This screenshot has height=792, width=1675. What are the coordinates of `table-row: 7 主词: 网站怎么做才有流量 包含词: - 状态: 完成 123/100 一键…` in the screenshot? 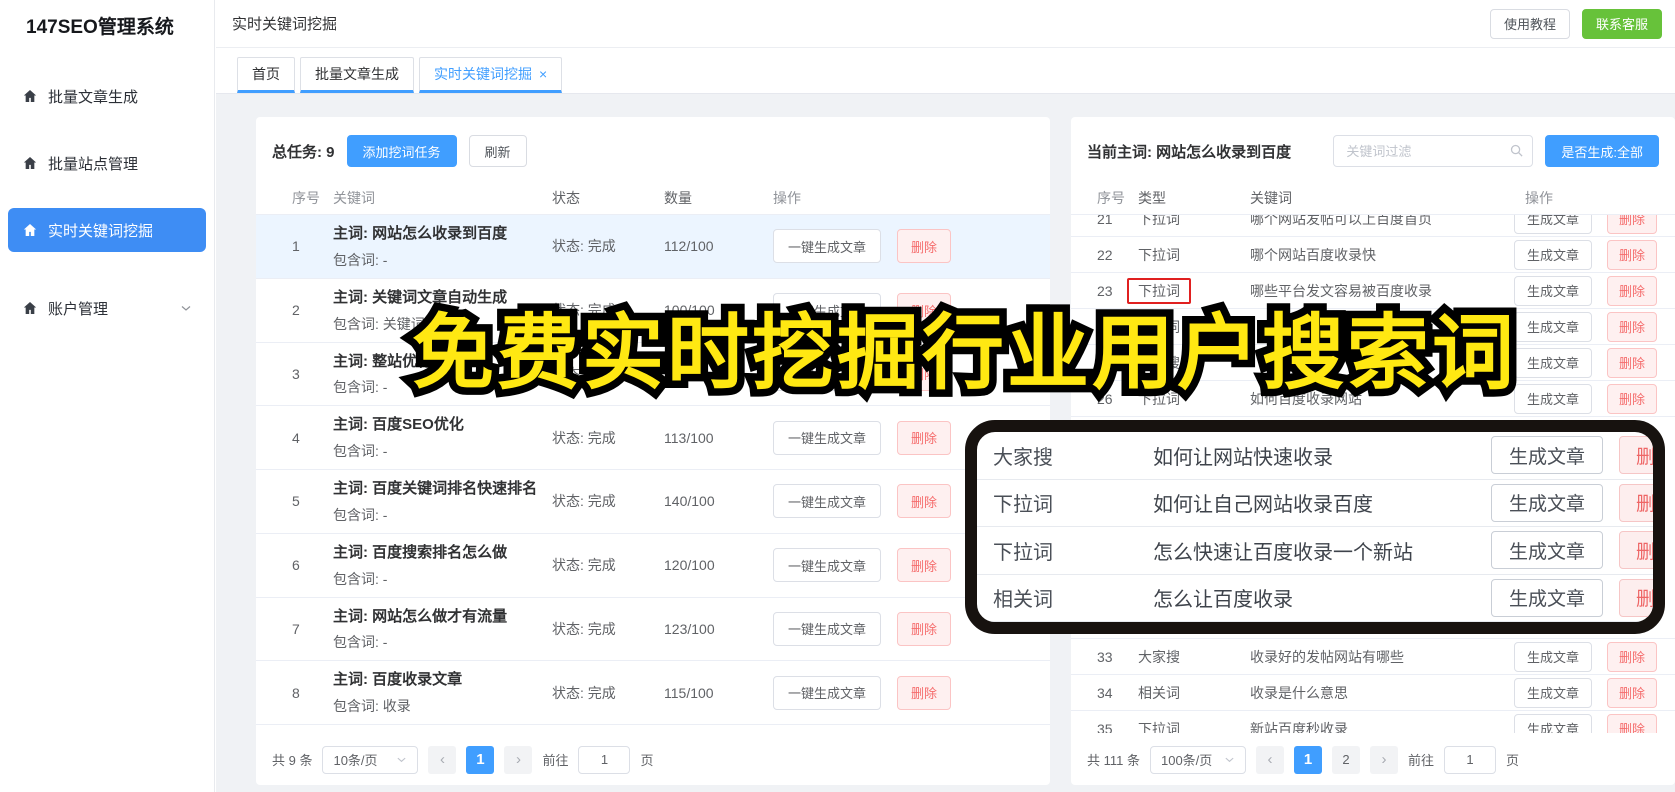 It's located at (653, 630).